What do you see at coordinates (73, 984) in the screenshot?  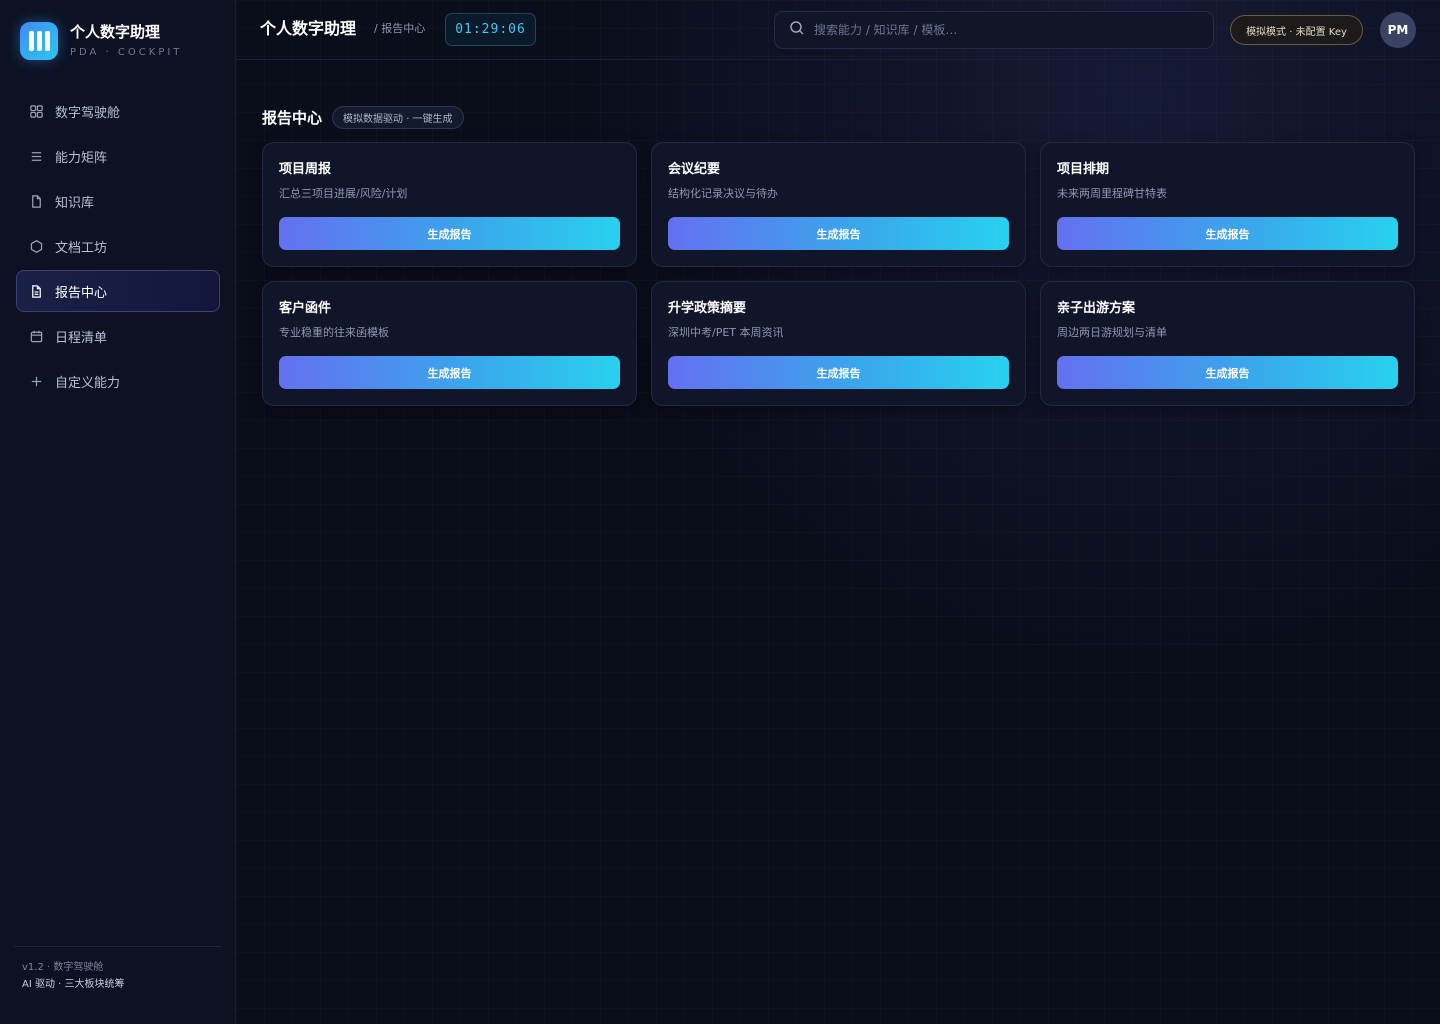 I see `tagline-text: AI 驱动 · 三大板块统筹` at bounding box center [73, 984].